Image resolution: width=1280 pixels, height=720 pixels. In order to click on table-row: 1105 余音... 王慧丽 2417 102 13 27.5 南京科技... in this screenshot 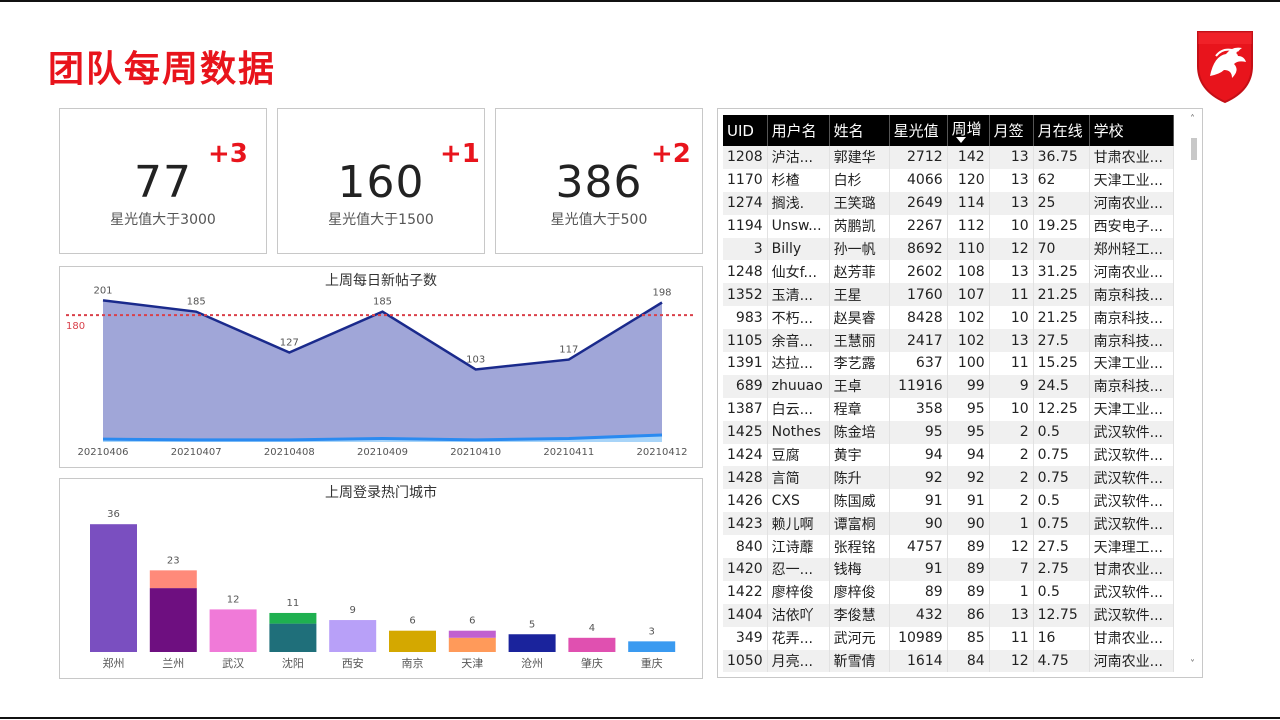, I will do `click(948, 341)`.